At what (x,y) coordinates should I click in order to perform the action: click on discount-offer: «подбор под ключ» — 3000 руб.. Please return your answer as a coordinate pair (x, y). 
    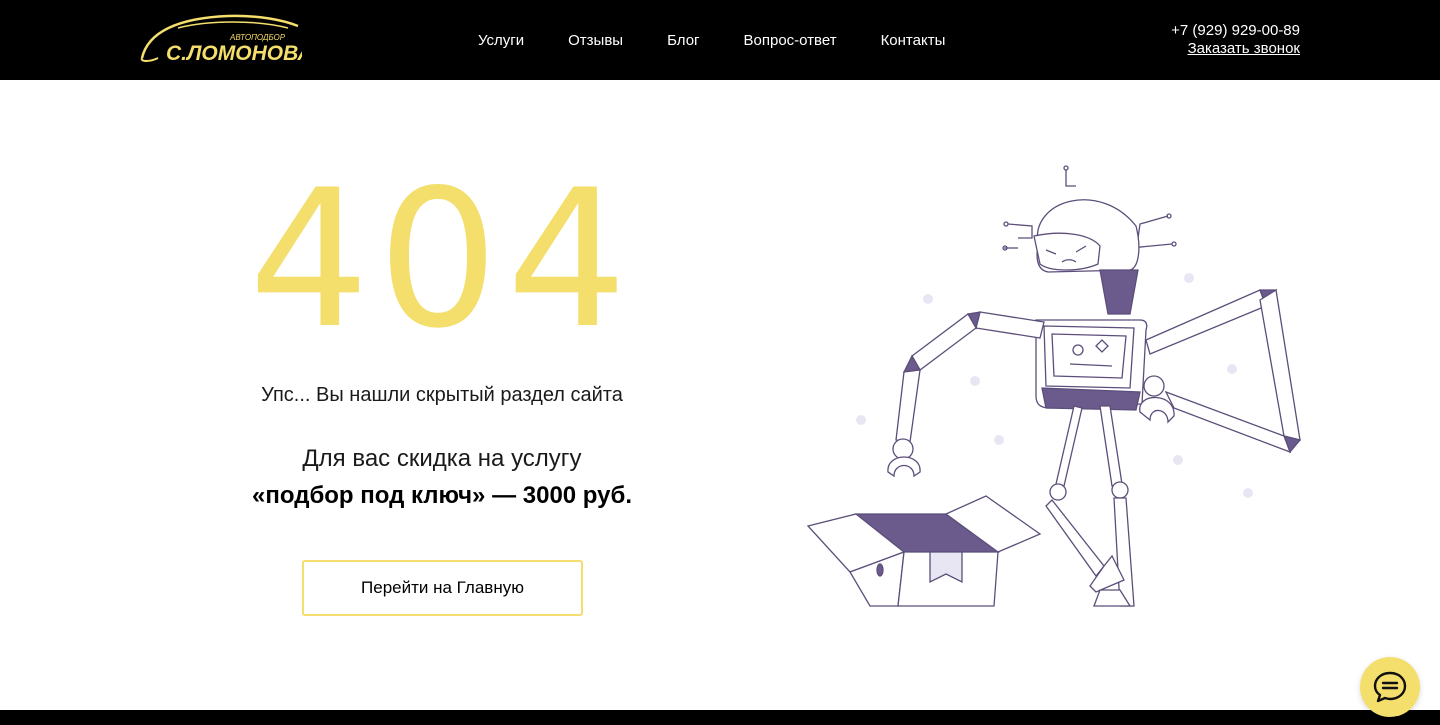
    Looking at the image, I should click on (442, 495).